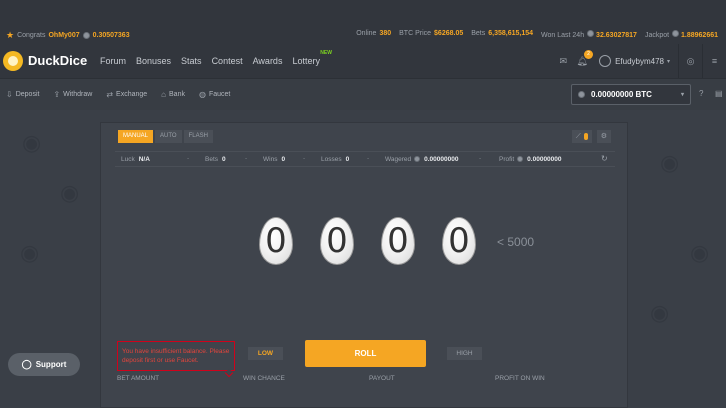 This screenshot has height=408, width=726. I want to click on online-count: 380, so click(385, 33).